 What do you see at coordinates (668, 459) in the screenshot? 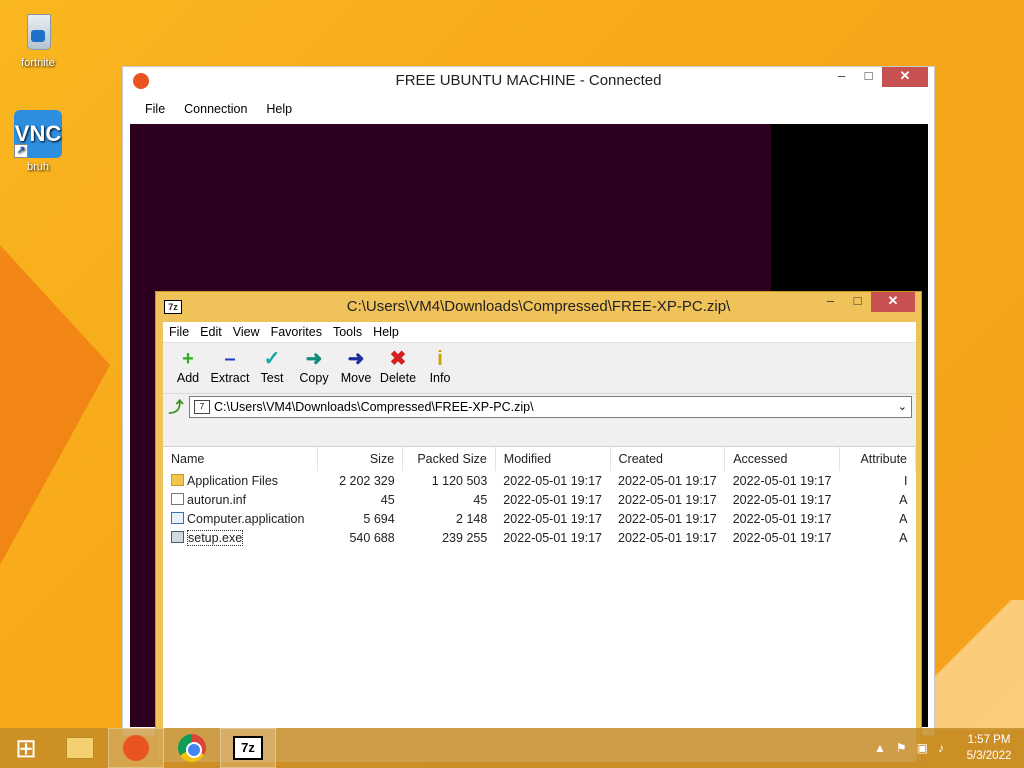
I see `column-header-created: Created` at bounding box center [668, 459].